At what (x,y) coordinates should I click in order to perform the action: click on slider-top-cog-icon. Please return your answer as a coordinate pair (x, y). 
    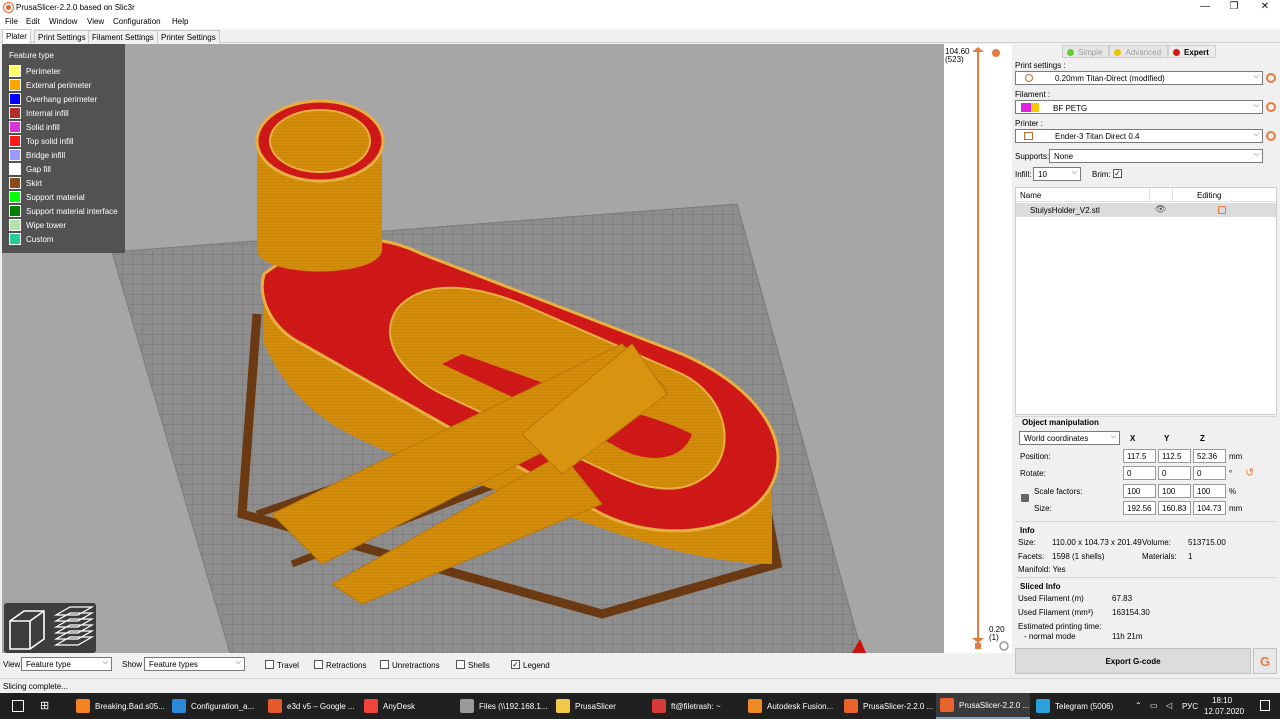
    Looking at the image, I should click on (996, 53).